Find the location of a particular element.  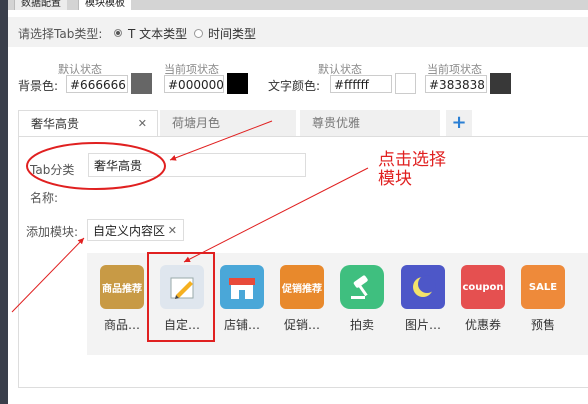

arrow-to-added-module is located at coordinates (48, 275).